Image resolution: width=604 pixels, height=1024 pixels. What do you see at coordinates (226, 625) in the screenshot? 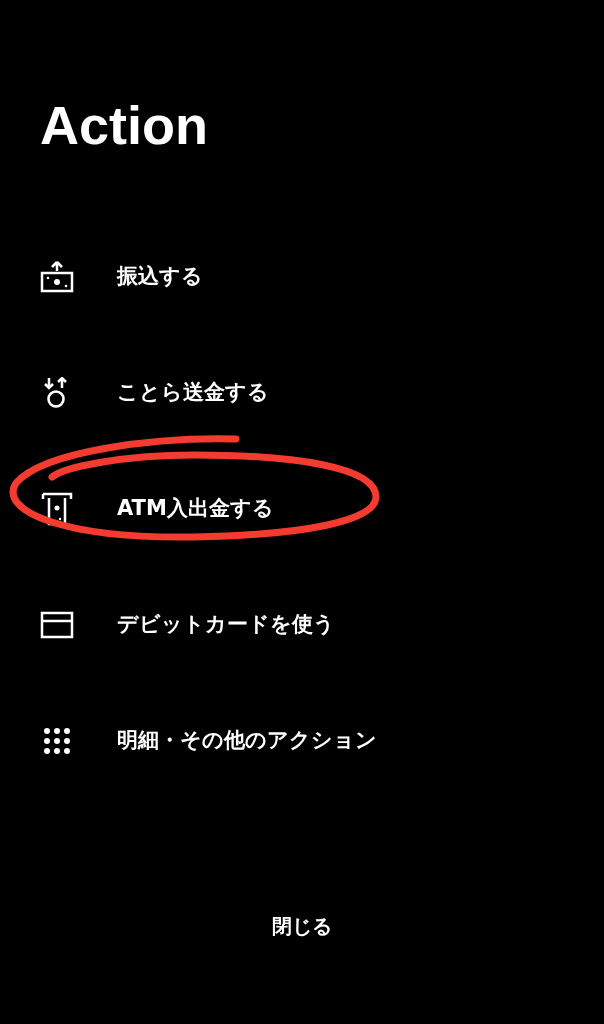
I see `action-item: デビットカードを使う` at bounding box center [226, 625].